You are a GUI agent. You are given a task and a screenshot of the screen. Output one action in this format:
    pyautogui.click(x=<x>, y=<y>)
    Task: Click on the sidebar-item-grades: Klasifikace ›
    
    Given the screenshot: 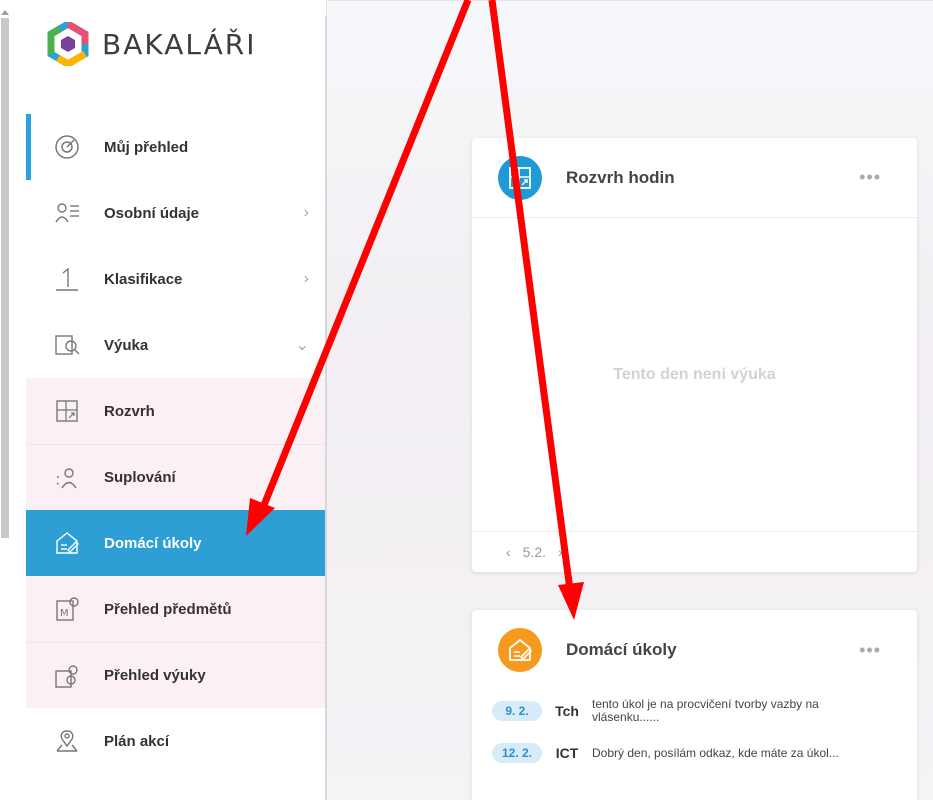 What is the action you would take?
    pyautogui.click(x=176, y=279)
    